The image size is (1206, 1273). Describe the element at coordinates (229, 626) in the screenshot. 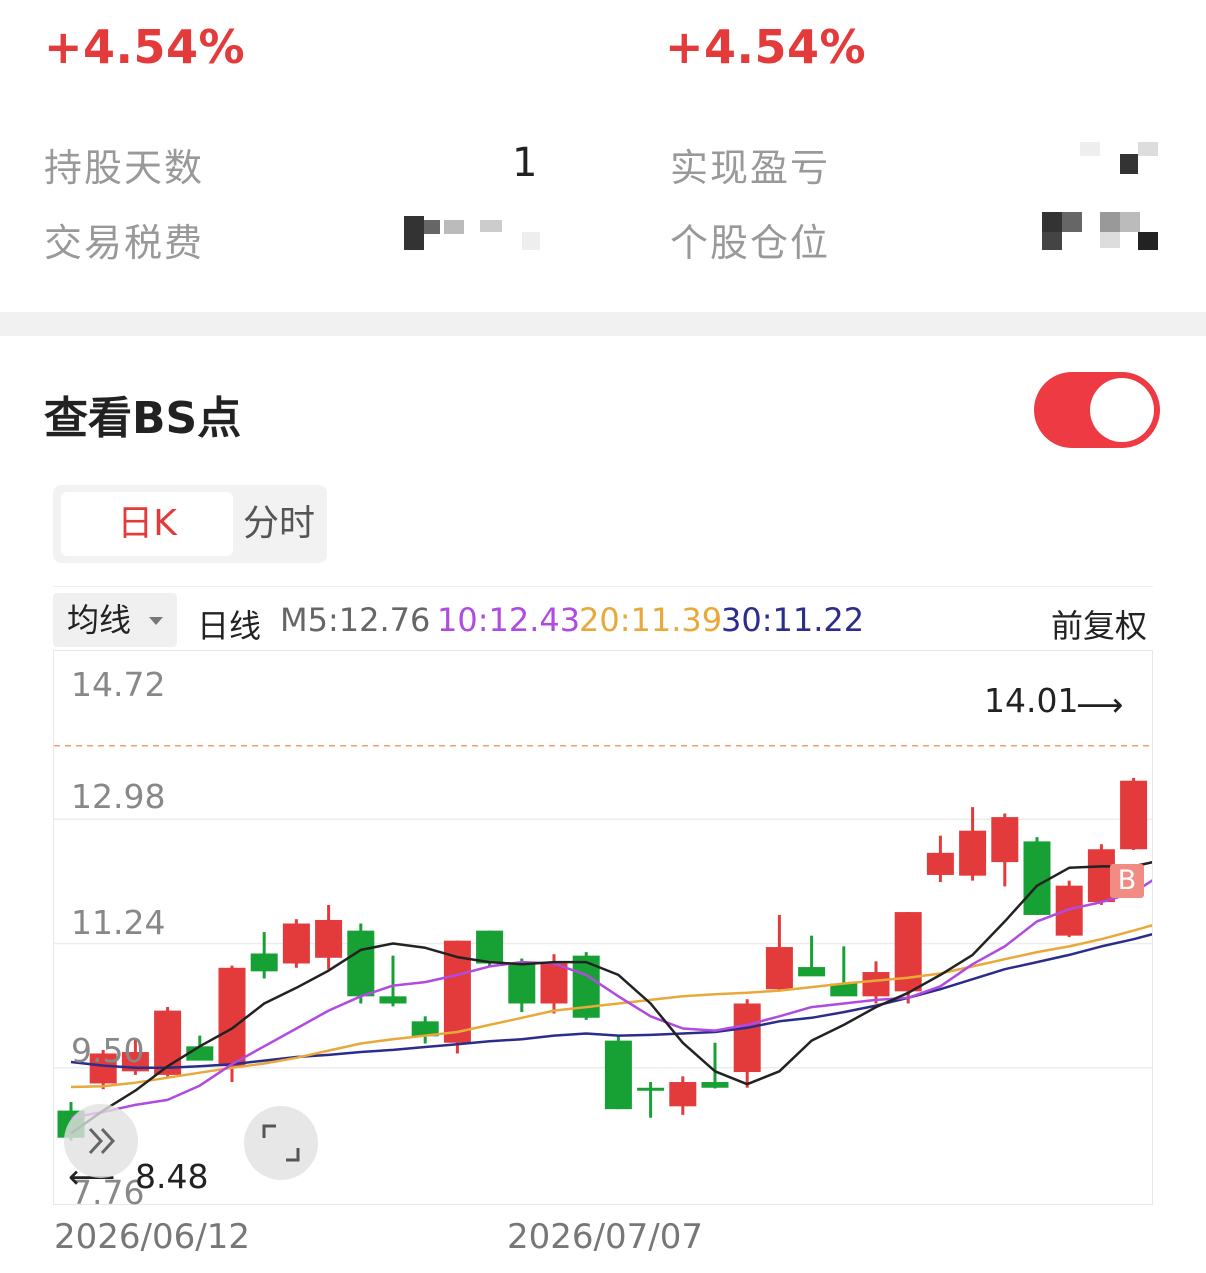

I see `ma-period-label: 日线` at that location.